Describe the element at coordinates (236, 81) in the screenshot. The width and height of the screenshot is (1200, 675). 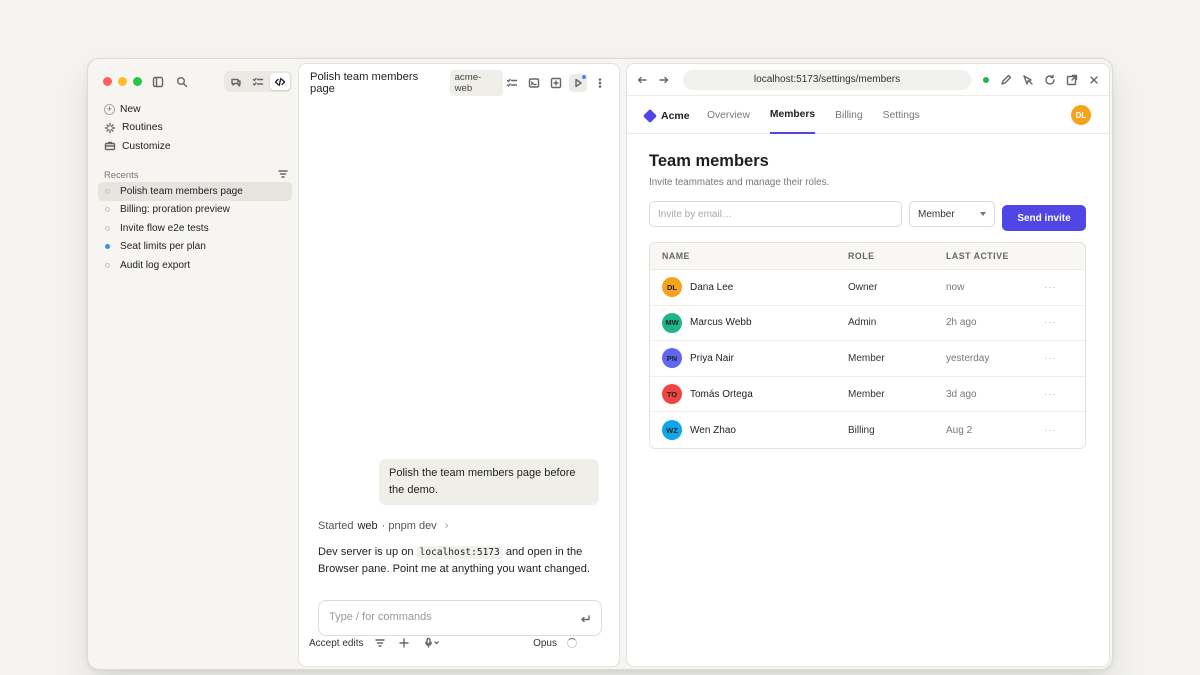
I see `chat-view-icon` at that location.